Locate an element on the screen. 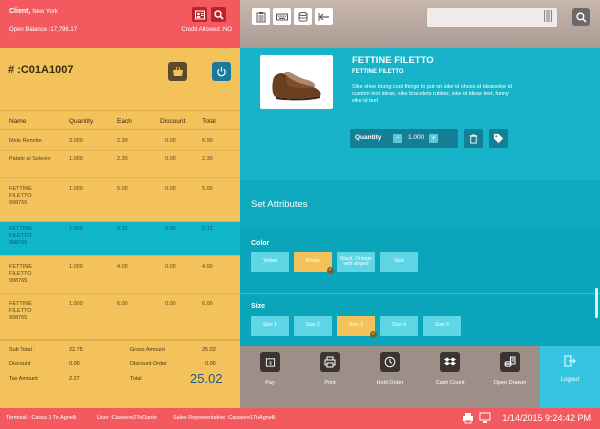  customer-button is located at coordinates (199, 14).